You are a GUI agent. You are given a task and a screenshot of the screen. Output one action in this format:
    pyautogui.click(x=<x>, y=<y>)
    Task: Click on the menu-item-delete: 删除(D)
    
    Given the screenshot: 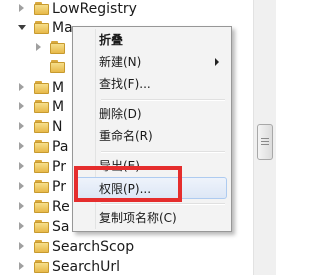 What is the action you would take?
    pyautogui.click(x=151, y=114)
    